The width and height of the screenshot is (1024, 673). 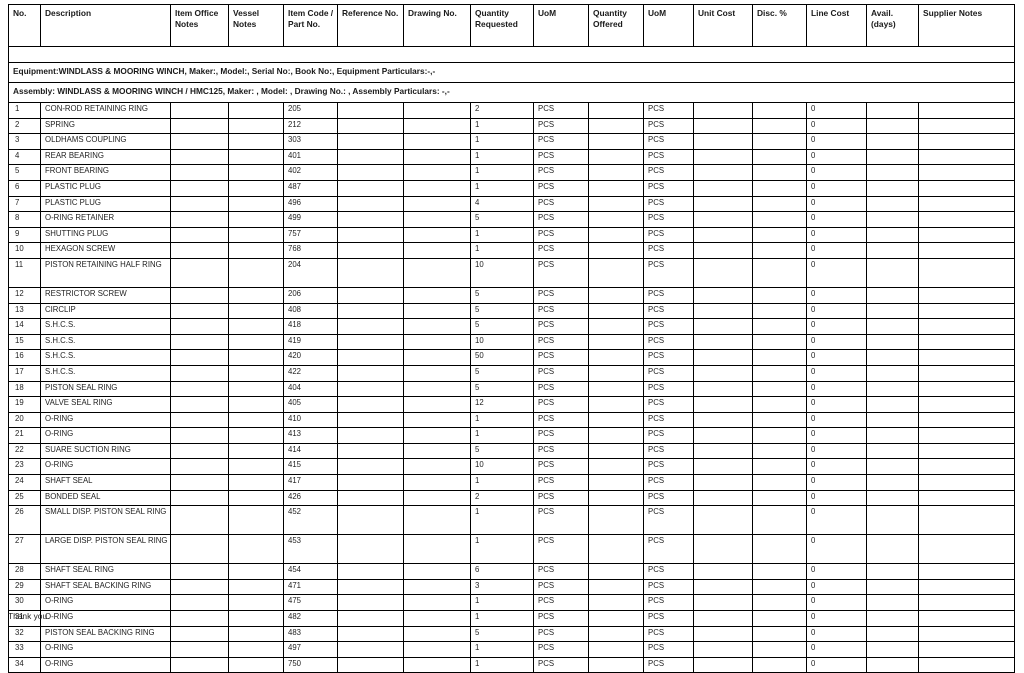 I want to click on spacer-cell, so click(x=511, y=54).